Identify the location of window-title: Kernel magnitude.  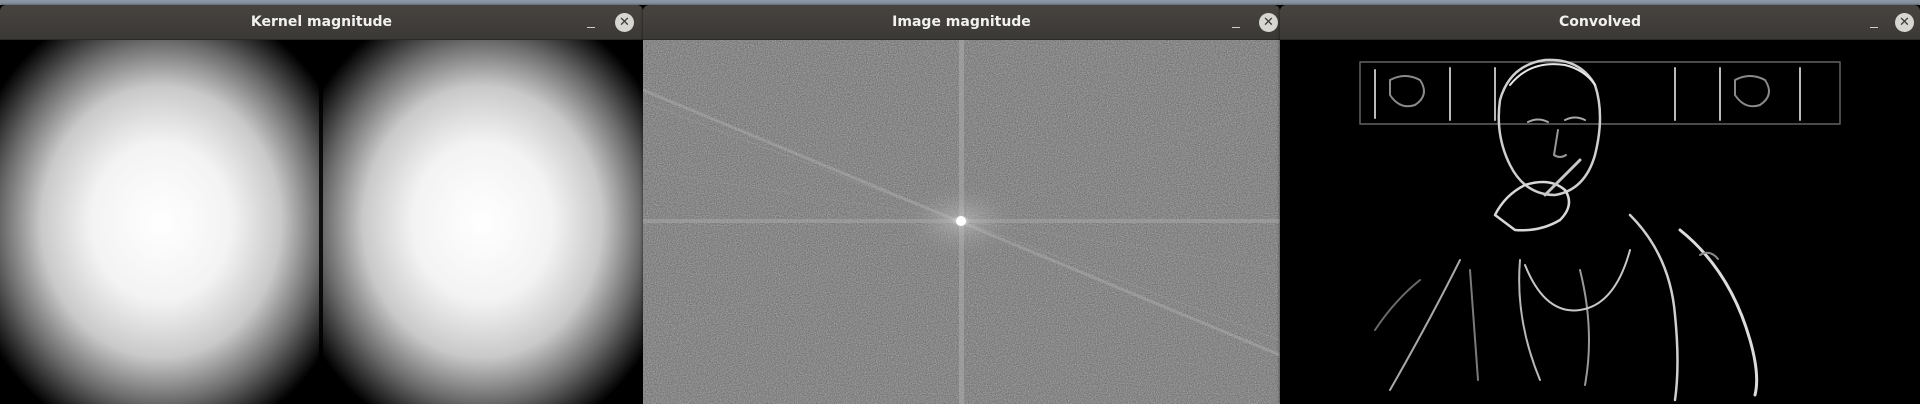
(321, 22).